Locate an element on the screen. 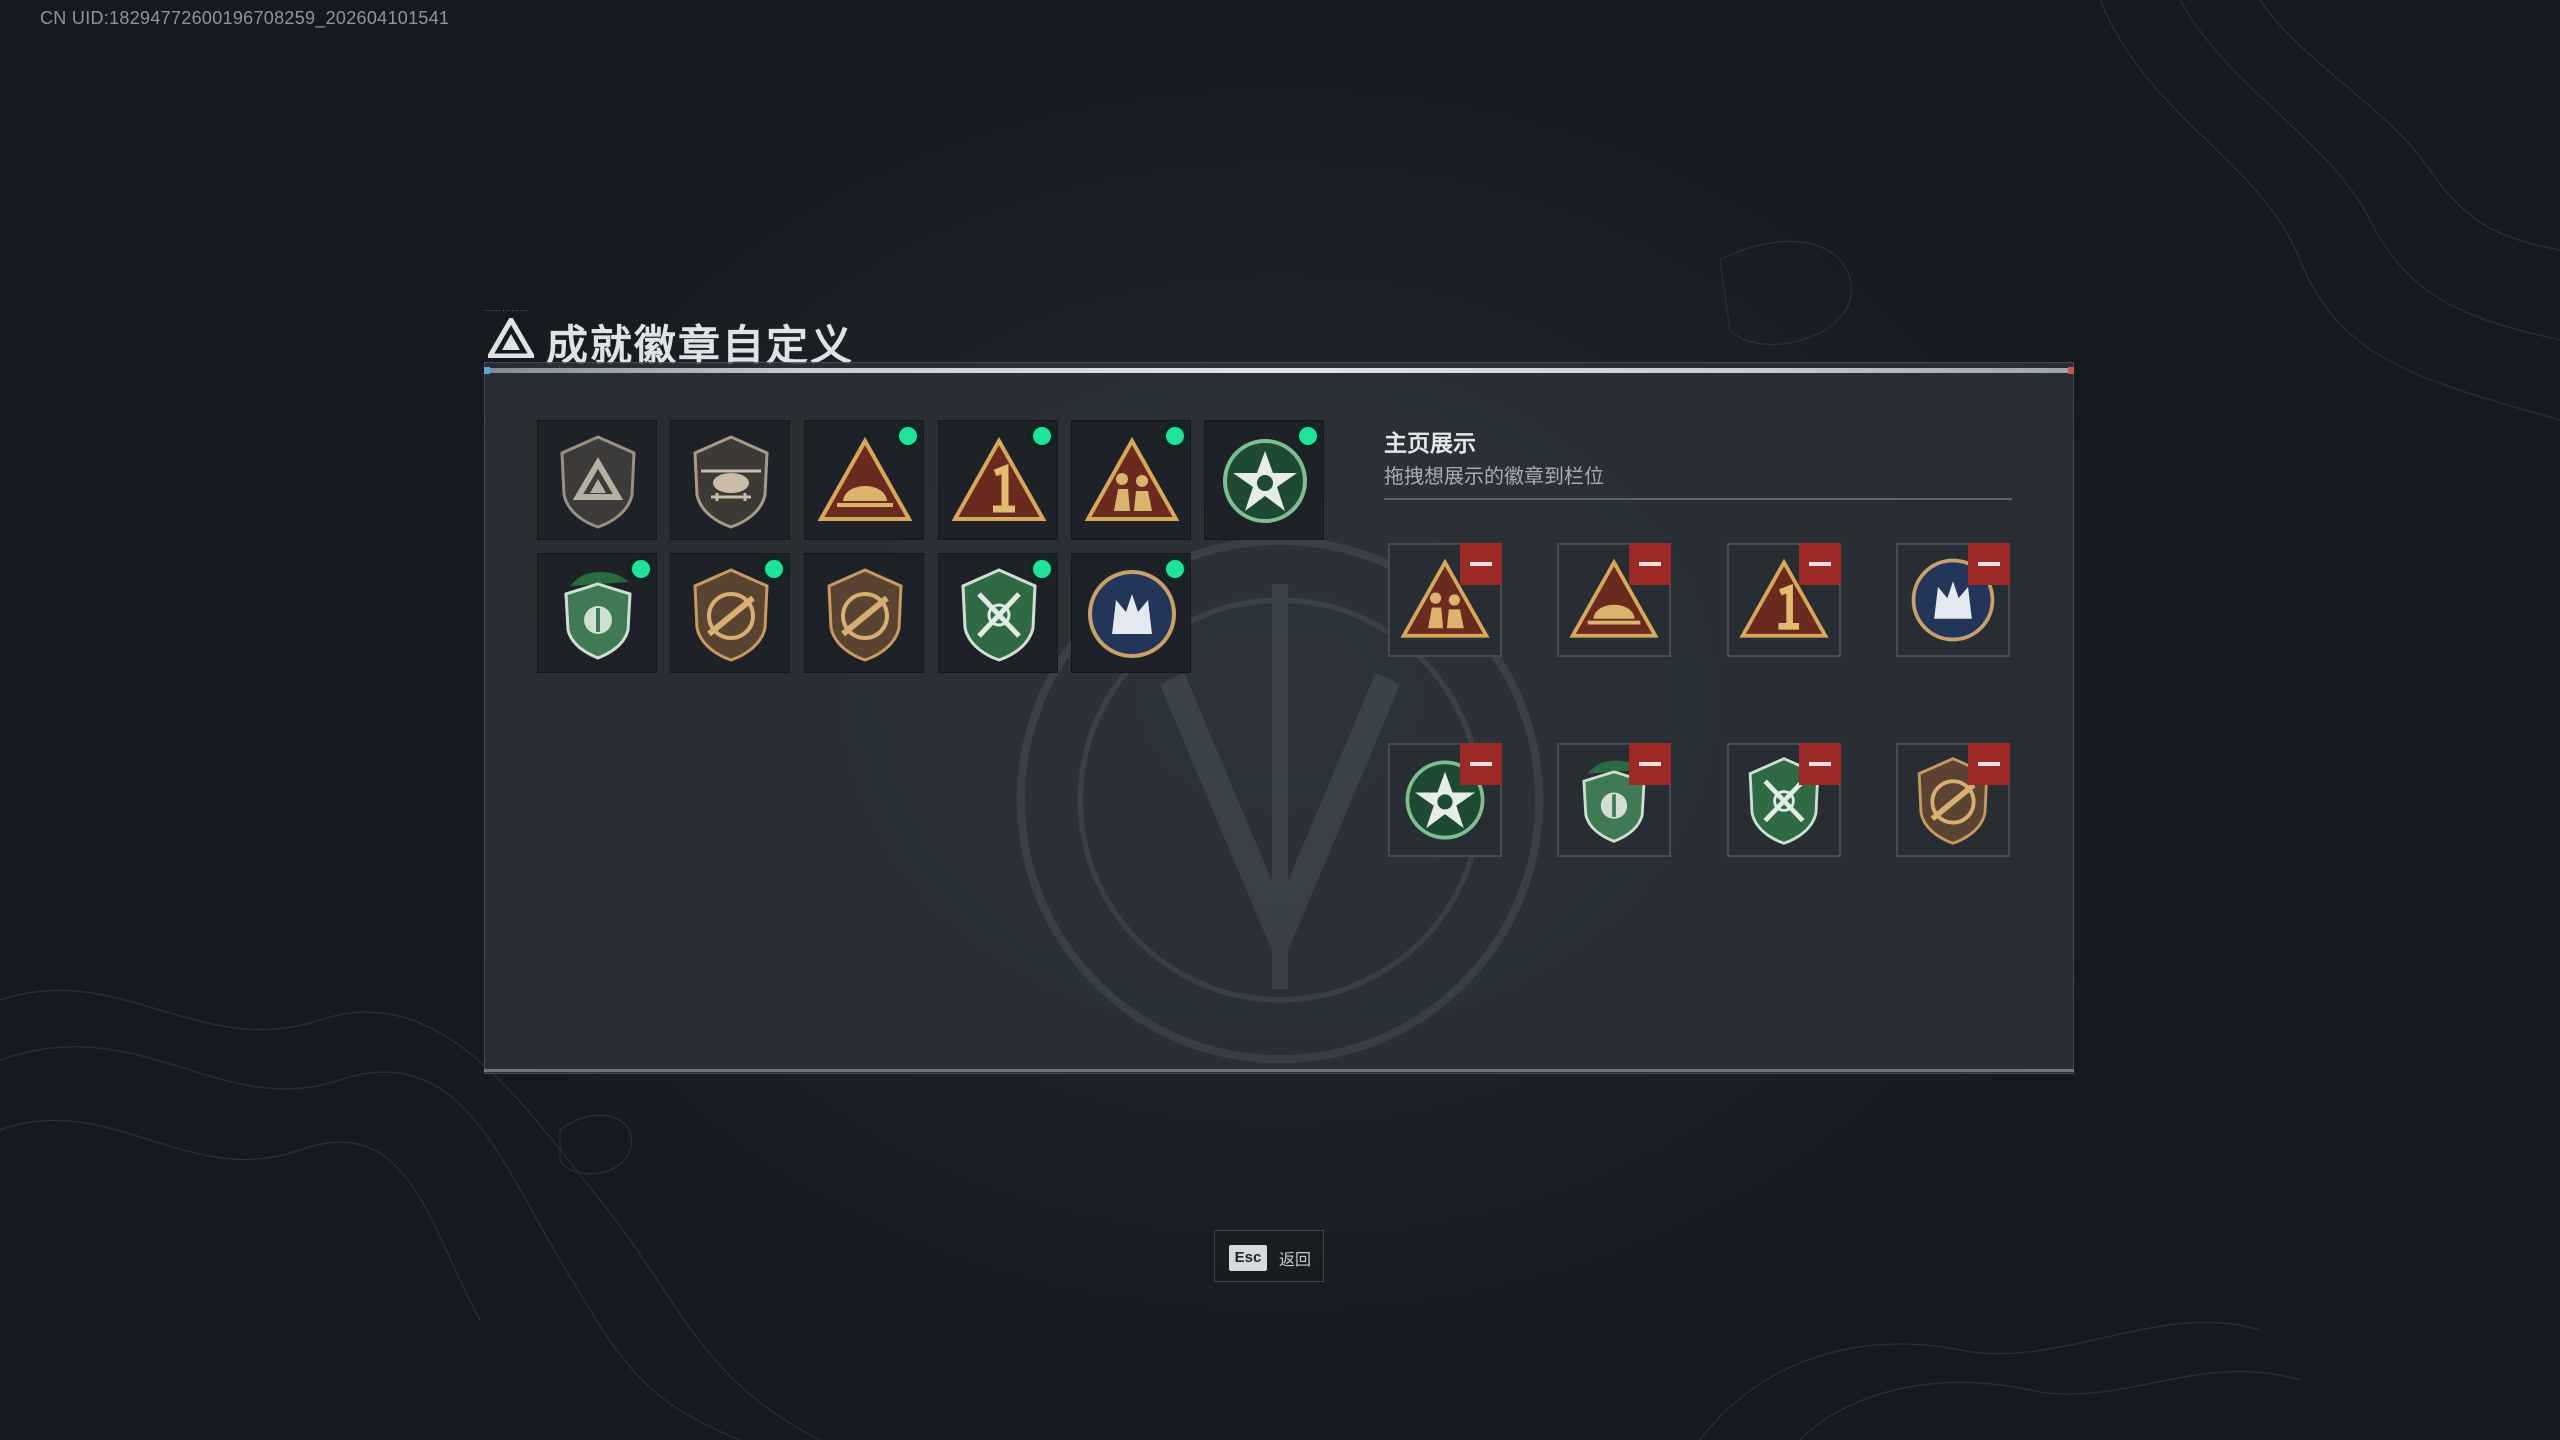  helicopter-shield-badge-icon is located at coordinates (731, 482).